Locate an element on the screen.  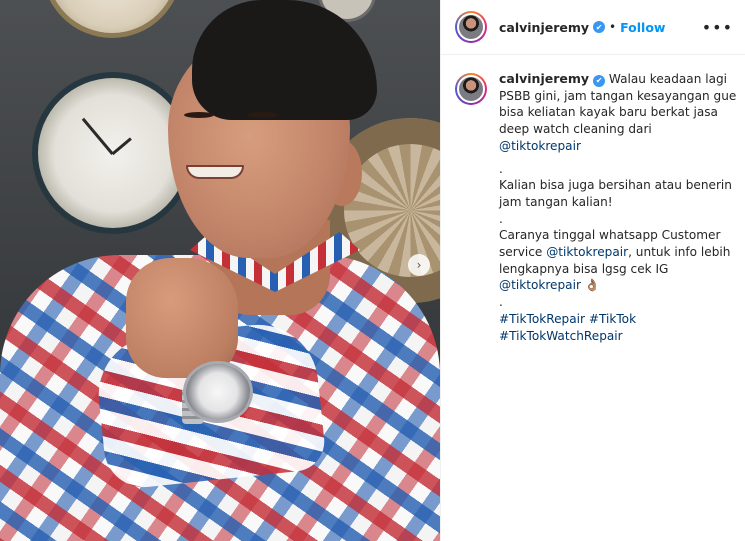
caption-line: deep watch cleaning dari is located at coordinates (575, 129).